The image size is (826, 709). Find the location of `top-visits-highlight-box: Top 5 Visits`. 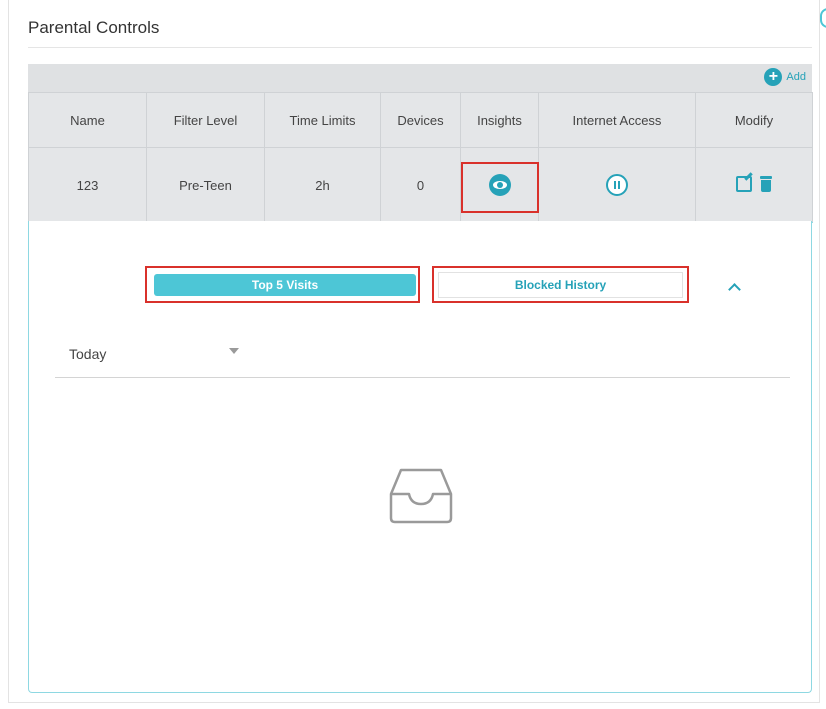

top-visits-highlight-box: Top 5 Visits is located at coordinates (282, 284).